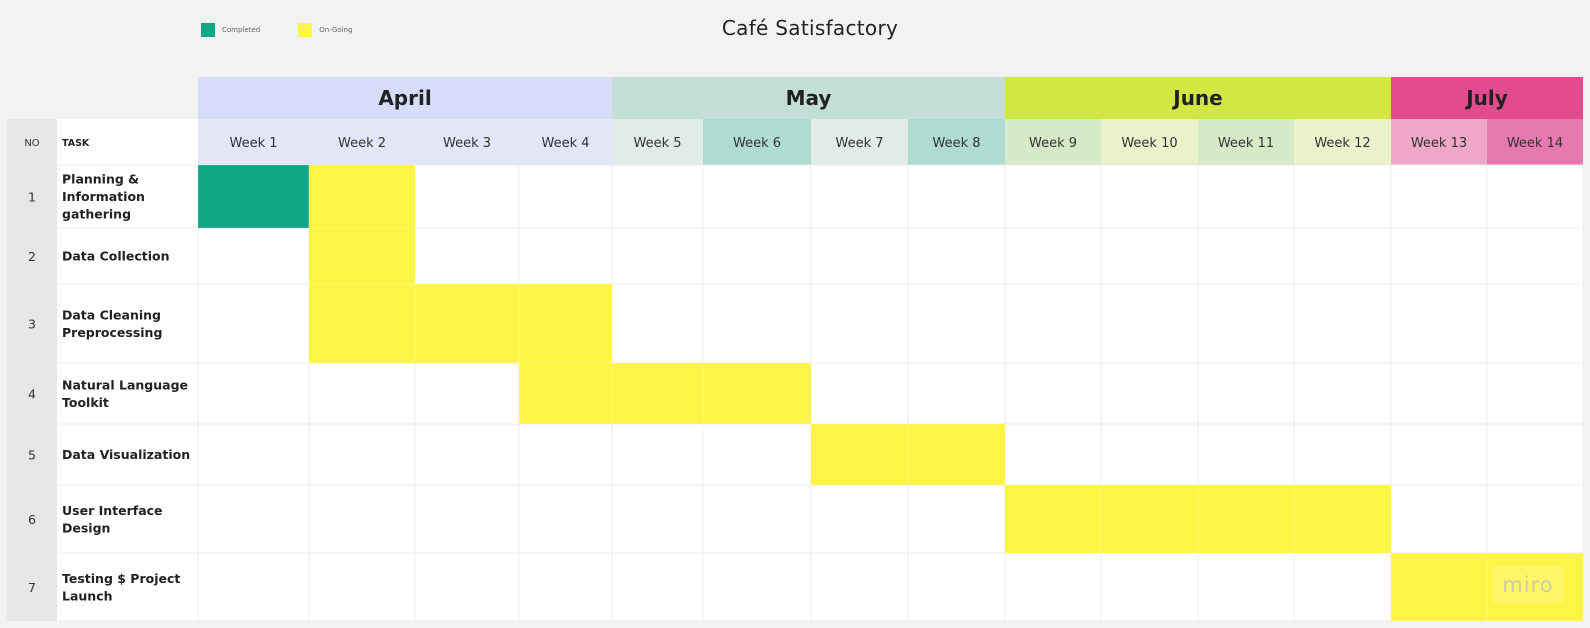 The width and height of the screenshot is (1590, 628). I want to click on week-label: Week 10, so click(1149, 143).